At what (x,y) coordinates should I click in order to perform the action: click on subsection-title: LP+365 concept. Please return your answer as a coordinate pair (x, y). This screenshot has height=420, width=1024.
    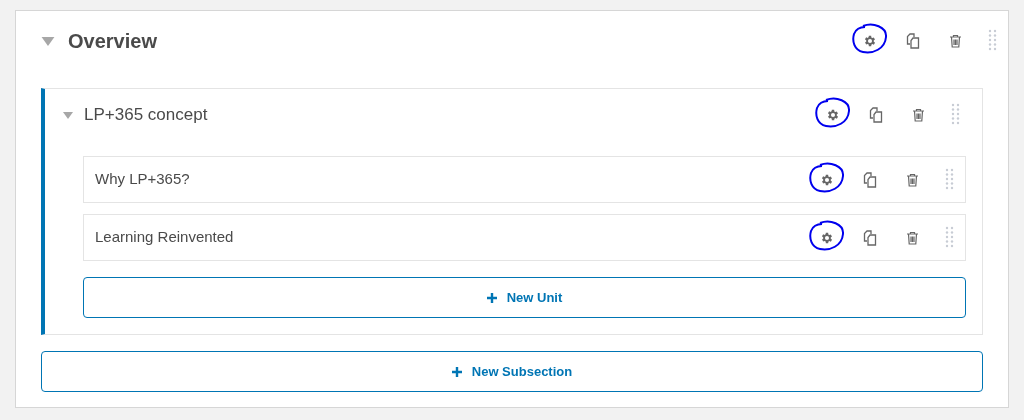
    Looking at the image, I should click on (146, 115).